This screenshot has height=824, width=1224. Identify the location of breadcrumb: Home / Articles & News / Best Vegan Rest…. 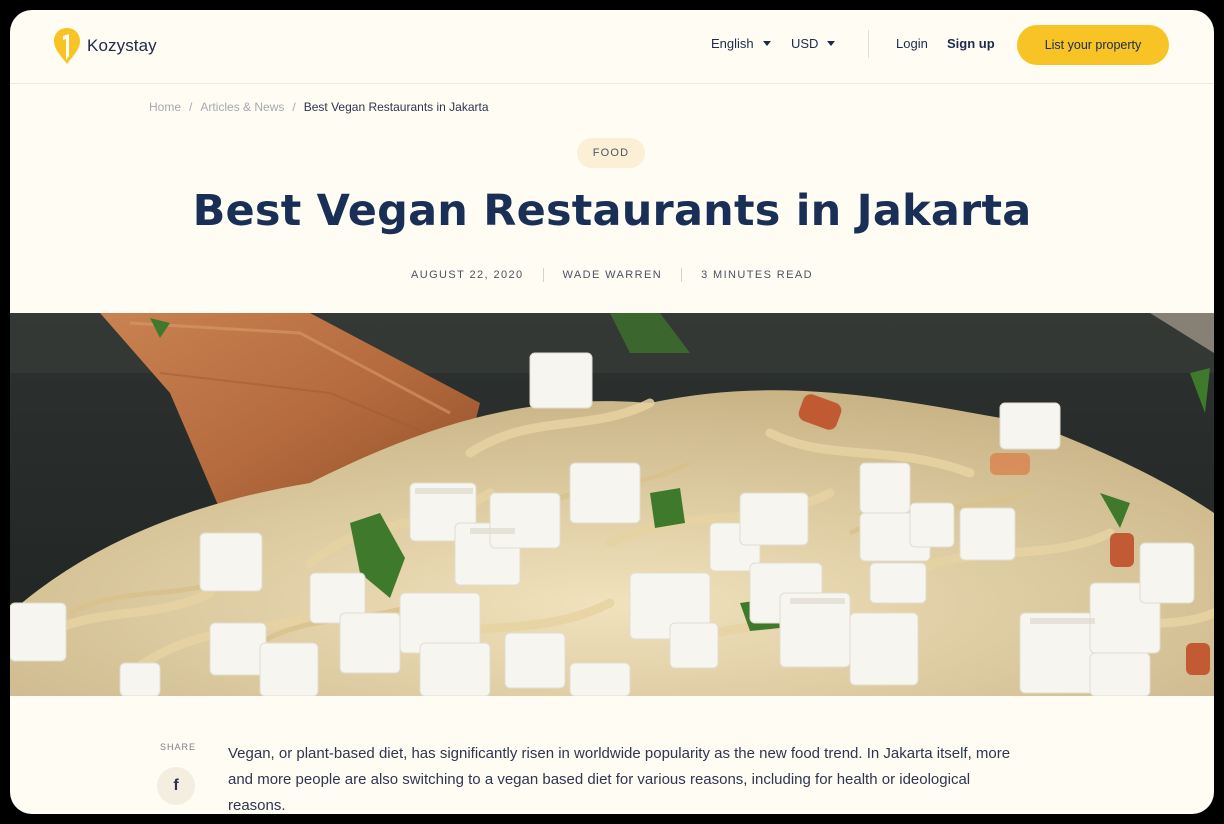
(319, 107).